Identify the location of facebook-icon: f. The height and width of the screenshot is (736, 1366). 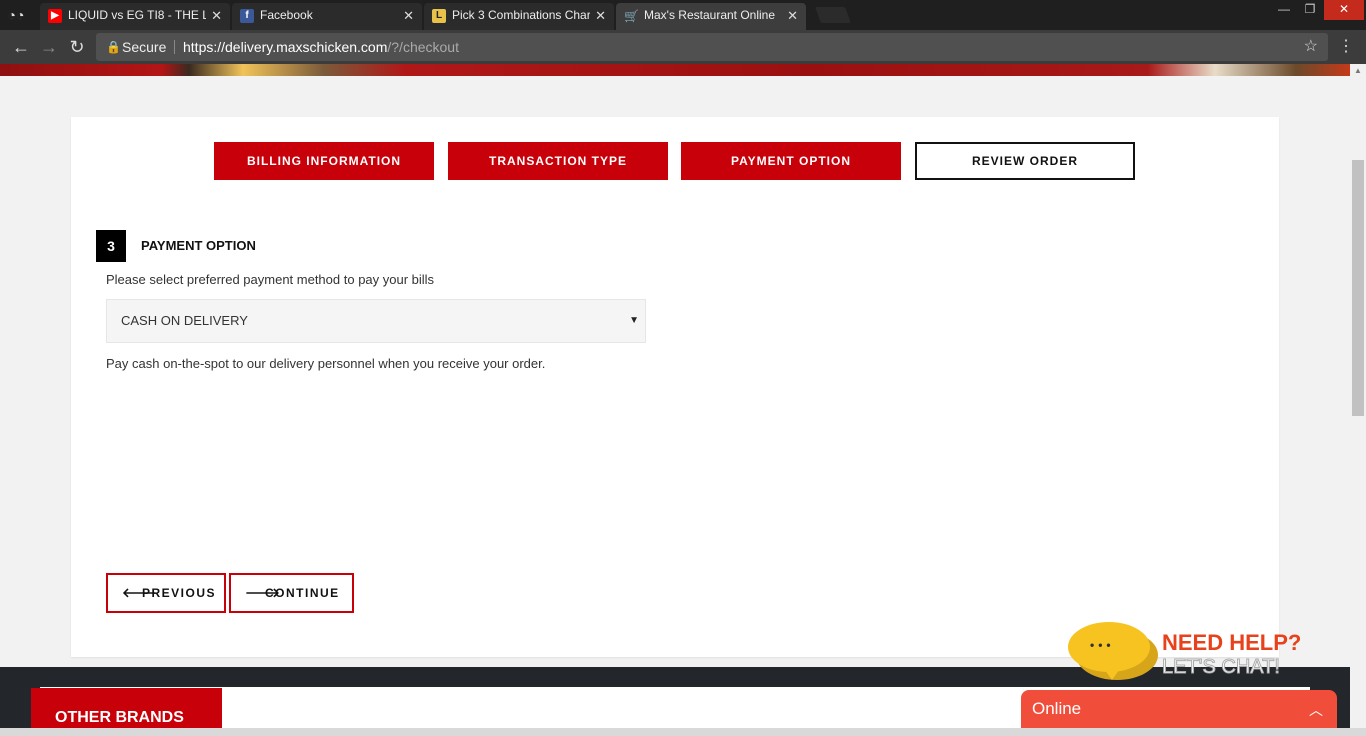
(247, 16).